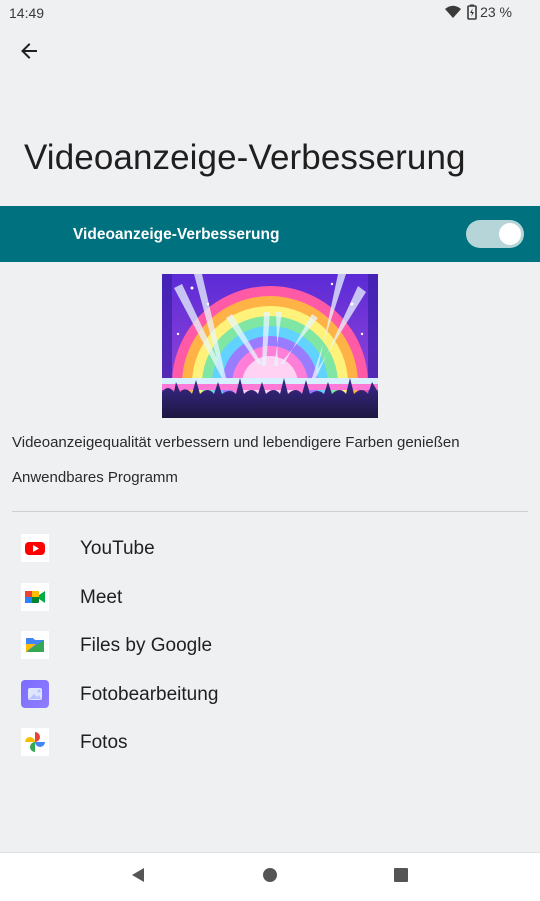 This screenshot has height=901, width=540. I want to click on list-item-photo-editor: Fotobearbeitung, so click(270, 694).